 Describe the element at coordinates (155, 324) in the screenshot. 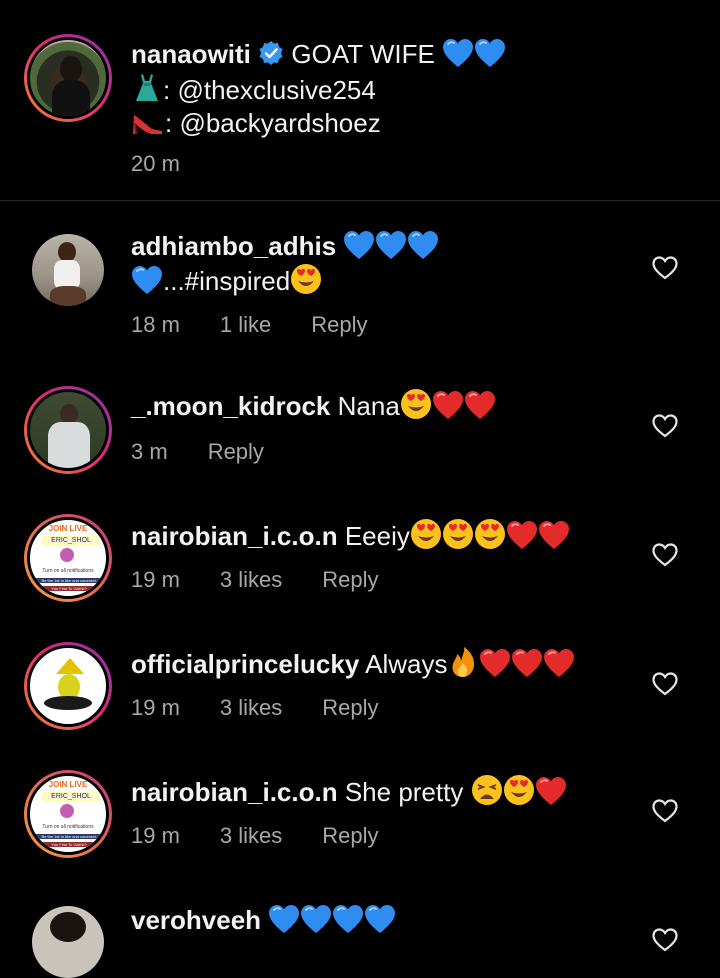

I see `timestamp: 18 m` at that location.